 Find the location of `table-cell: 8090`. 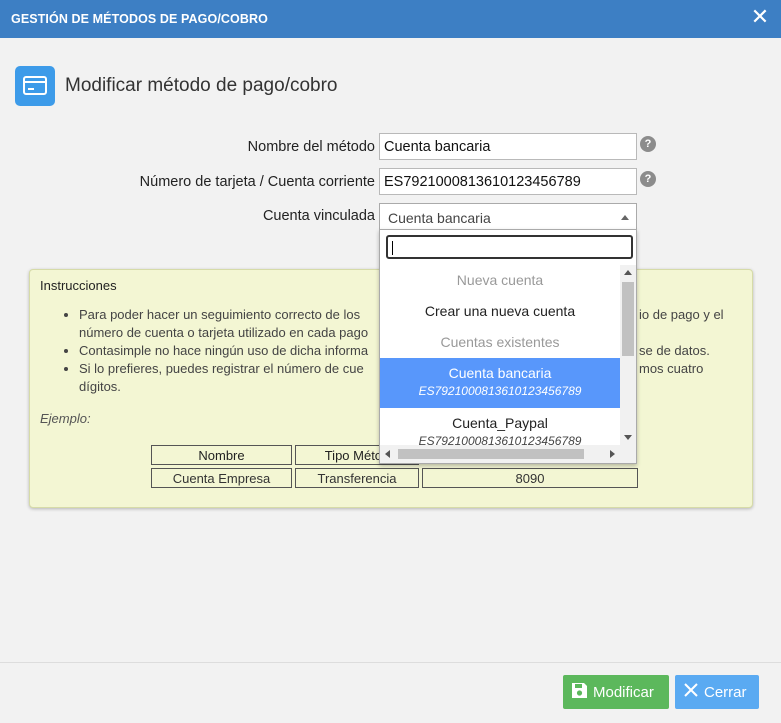

table-cell: 8090 is located at coordinates (530, 478).